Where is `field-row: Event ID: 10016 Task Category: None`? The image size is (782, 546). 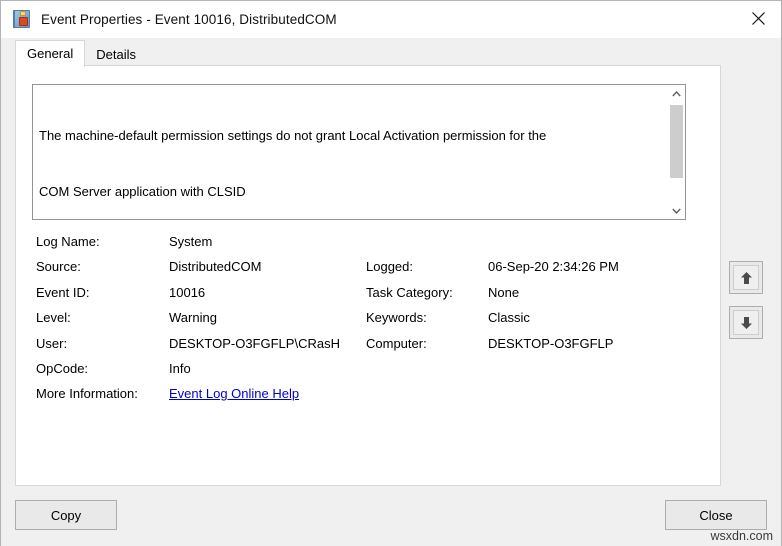
field-row: Event ID: 10016 Task Category: None is located at coordinates (361, 297).